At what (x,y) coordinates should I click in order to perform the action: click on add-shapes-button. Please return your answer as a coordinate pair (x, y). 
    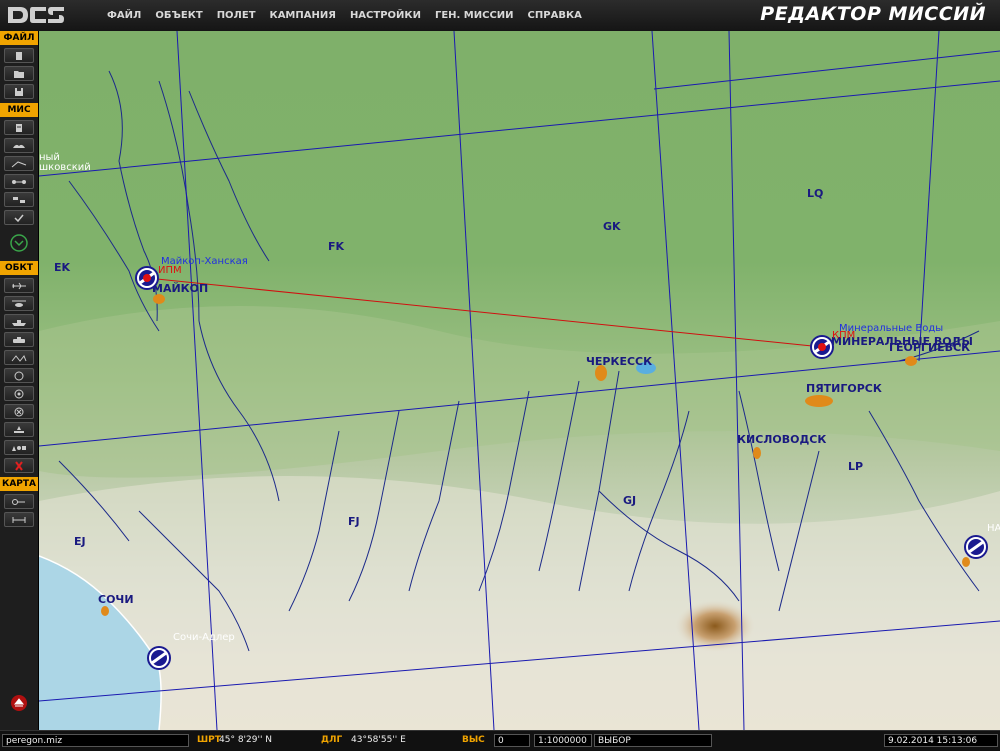
    Looking at the image, I should click on (19, 447).